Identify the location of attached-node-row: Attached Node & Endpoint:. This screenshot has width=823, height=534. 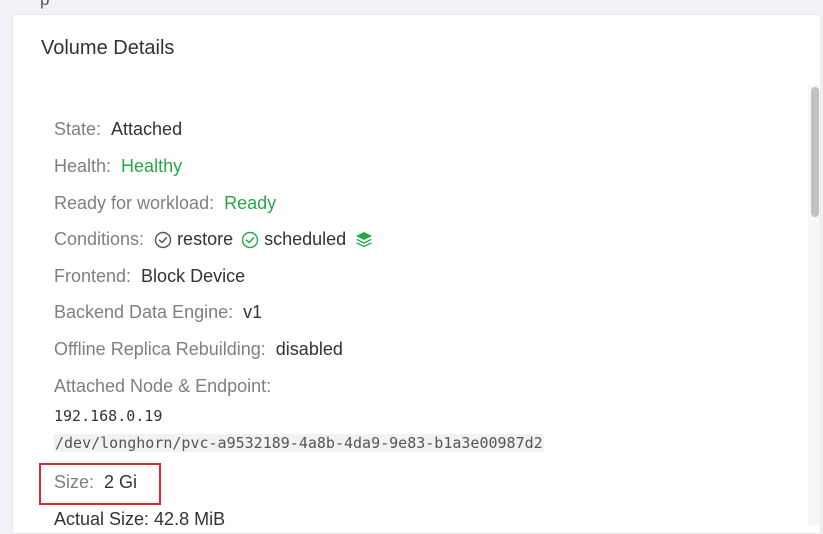
(167, 386).